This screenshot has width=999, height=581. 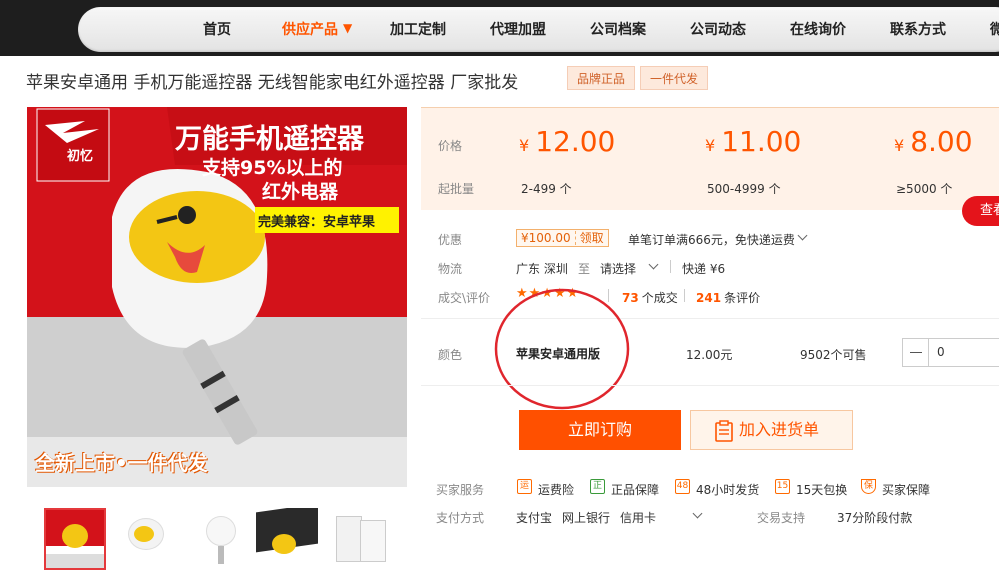 I want to click on view-button: 查看, so click(x=980, y=211).